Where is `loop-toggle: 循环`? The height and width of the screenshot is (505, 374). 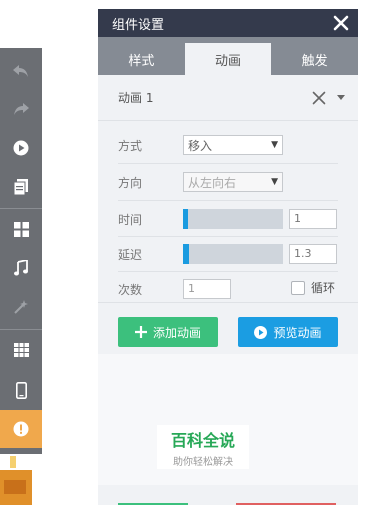 loop-toggle: 循环 is located at coordinates (313, 287).